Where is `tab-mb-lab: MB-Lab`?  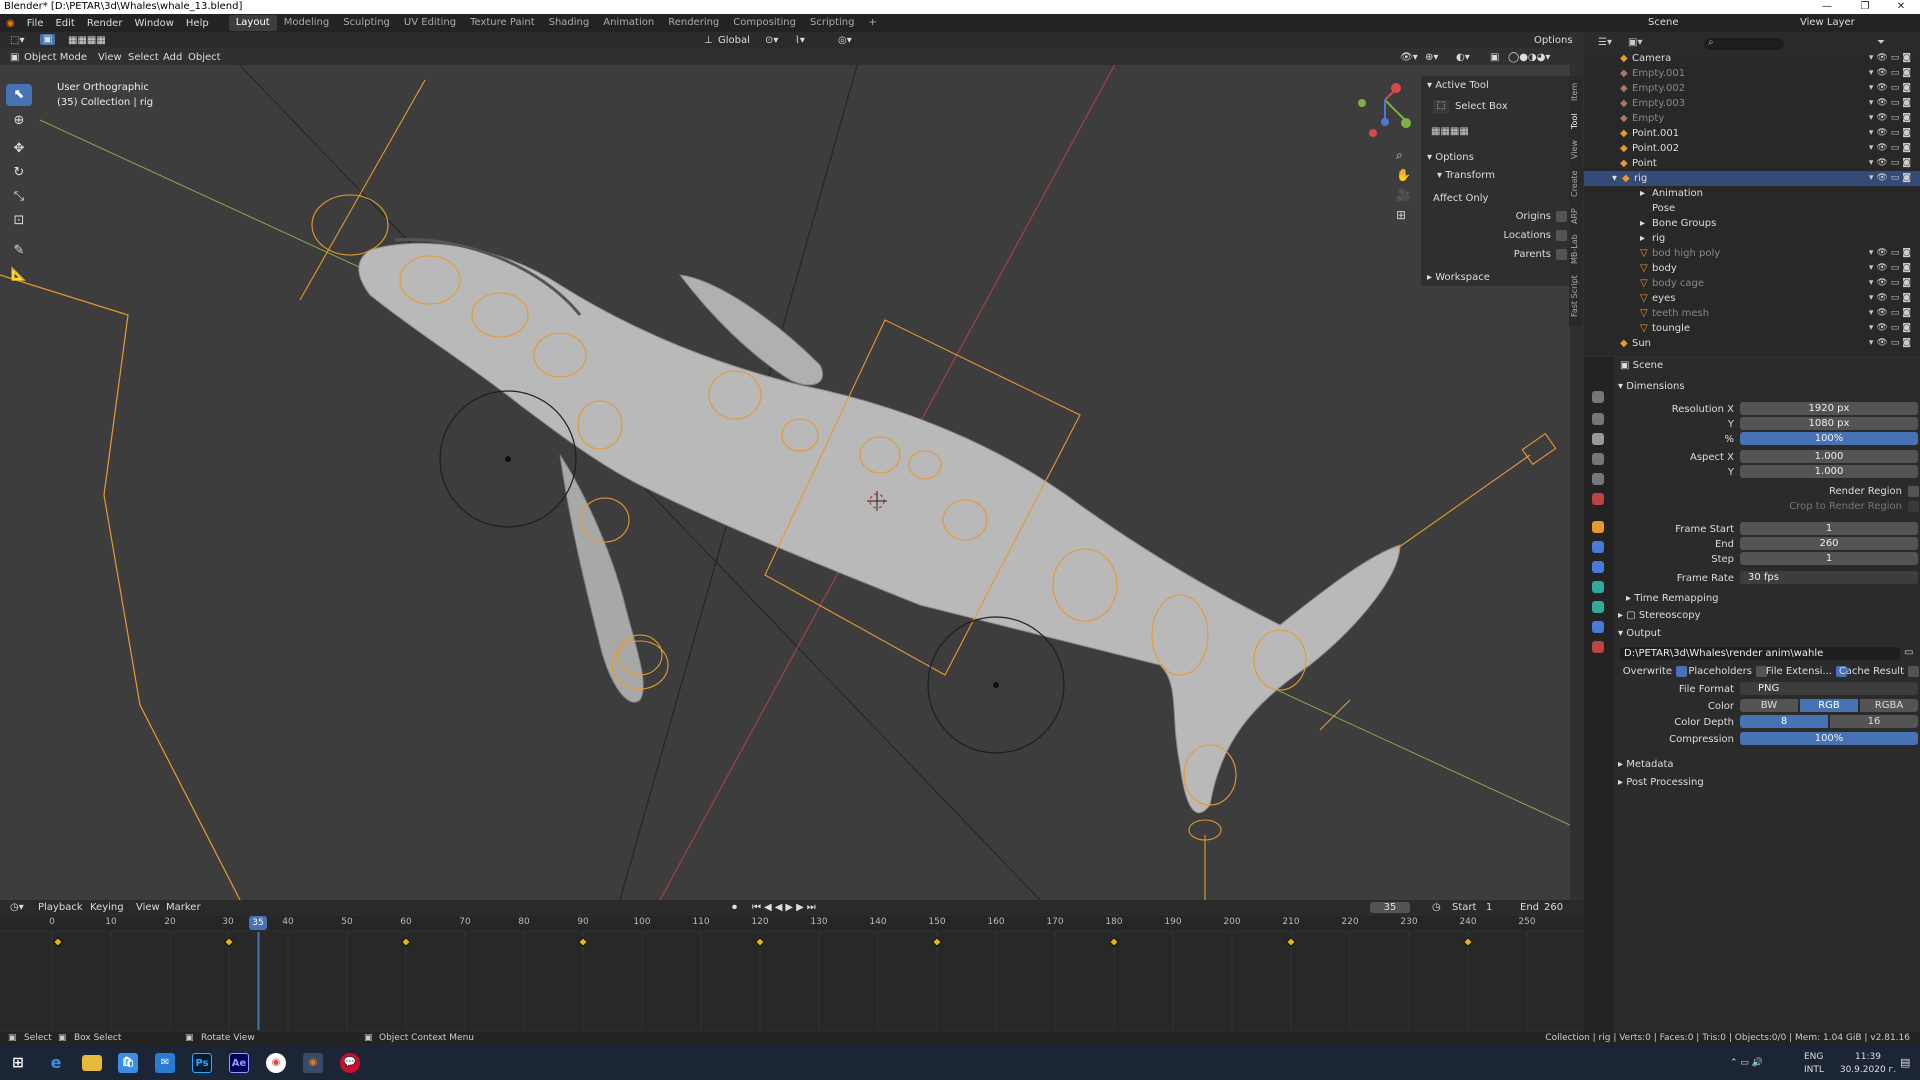
tab-mb-lab: MB-Lab is located at coordinates (1576, 249).